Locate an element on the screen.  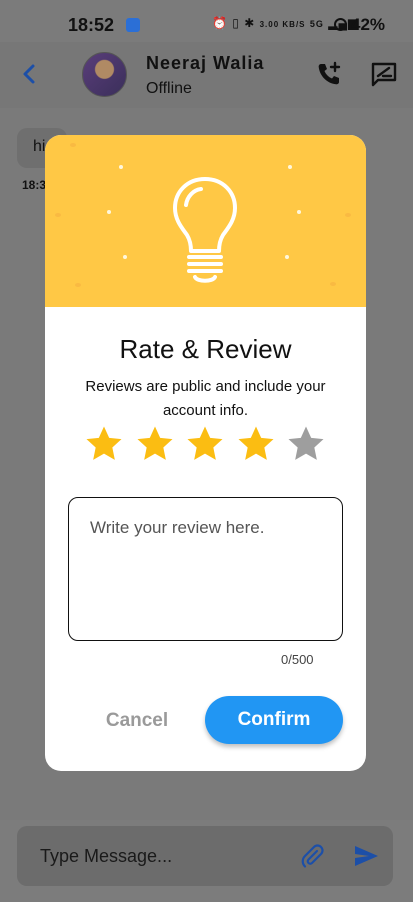
battery-status: 42% is located at coordinates (359, 25).